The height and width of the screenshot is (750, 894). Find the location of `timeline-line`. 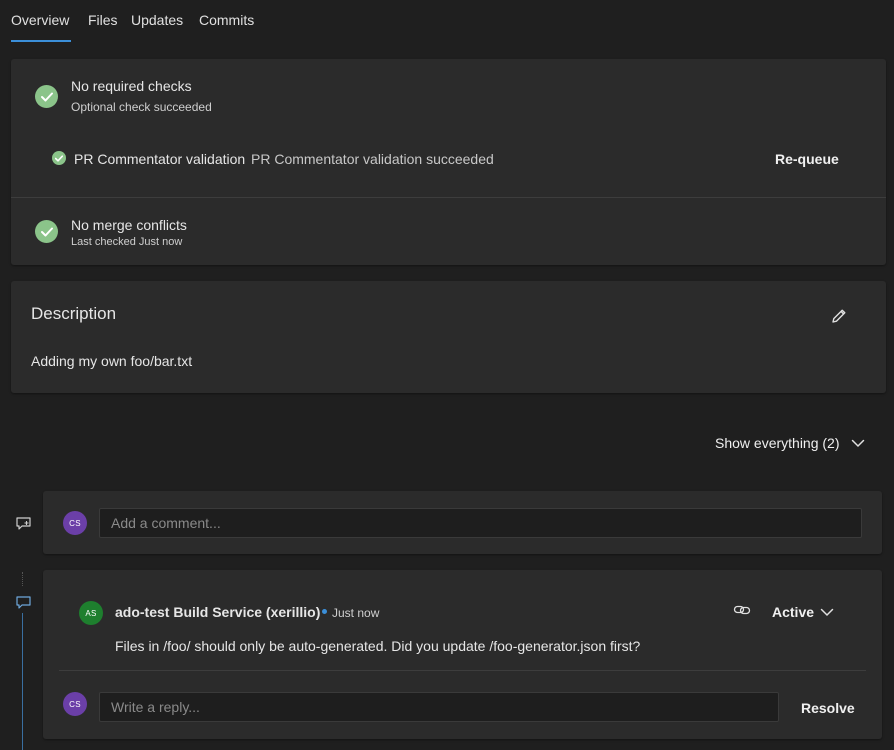

timeline-line is located at coordinates (22, 681).